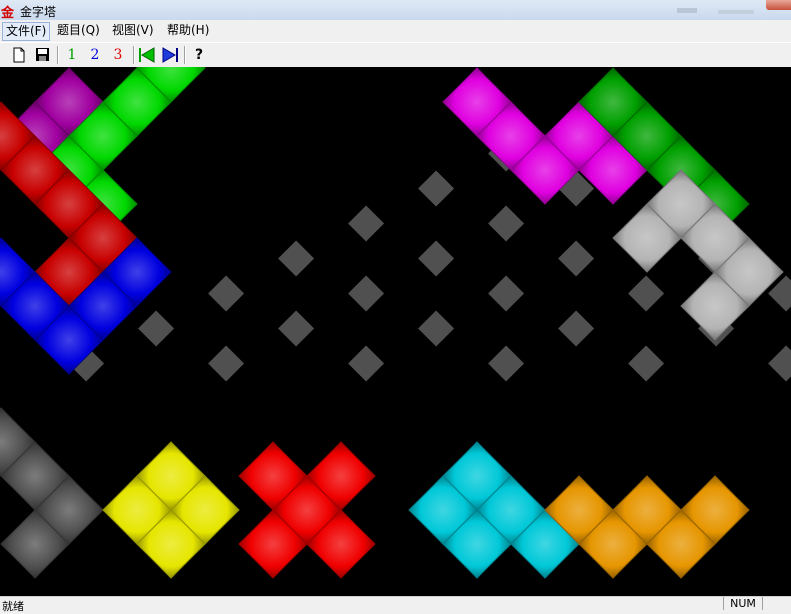  What do you see at coordinates (698, 255) in the screenshot?
I see `silver-piece` at bounding box center [698, 255].